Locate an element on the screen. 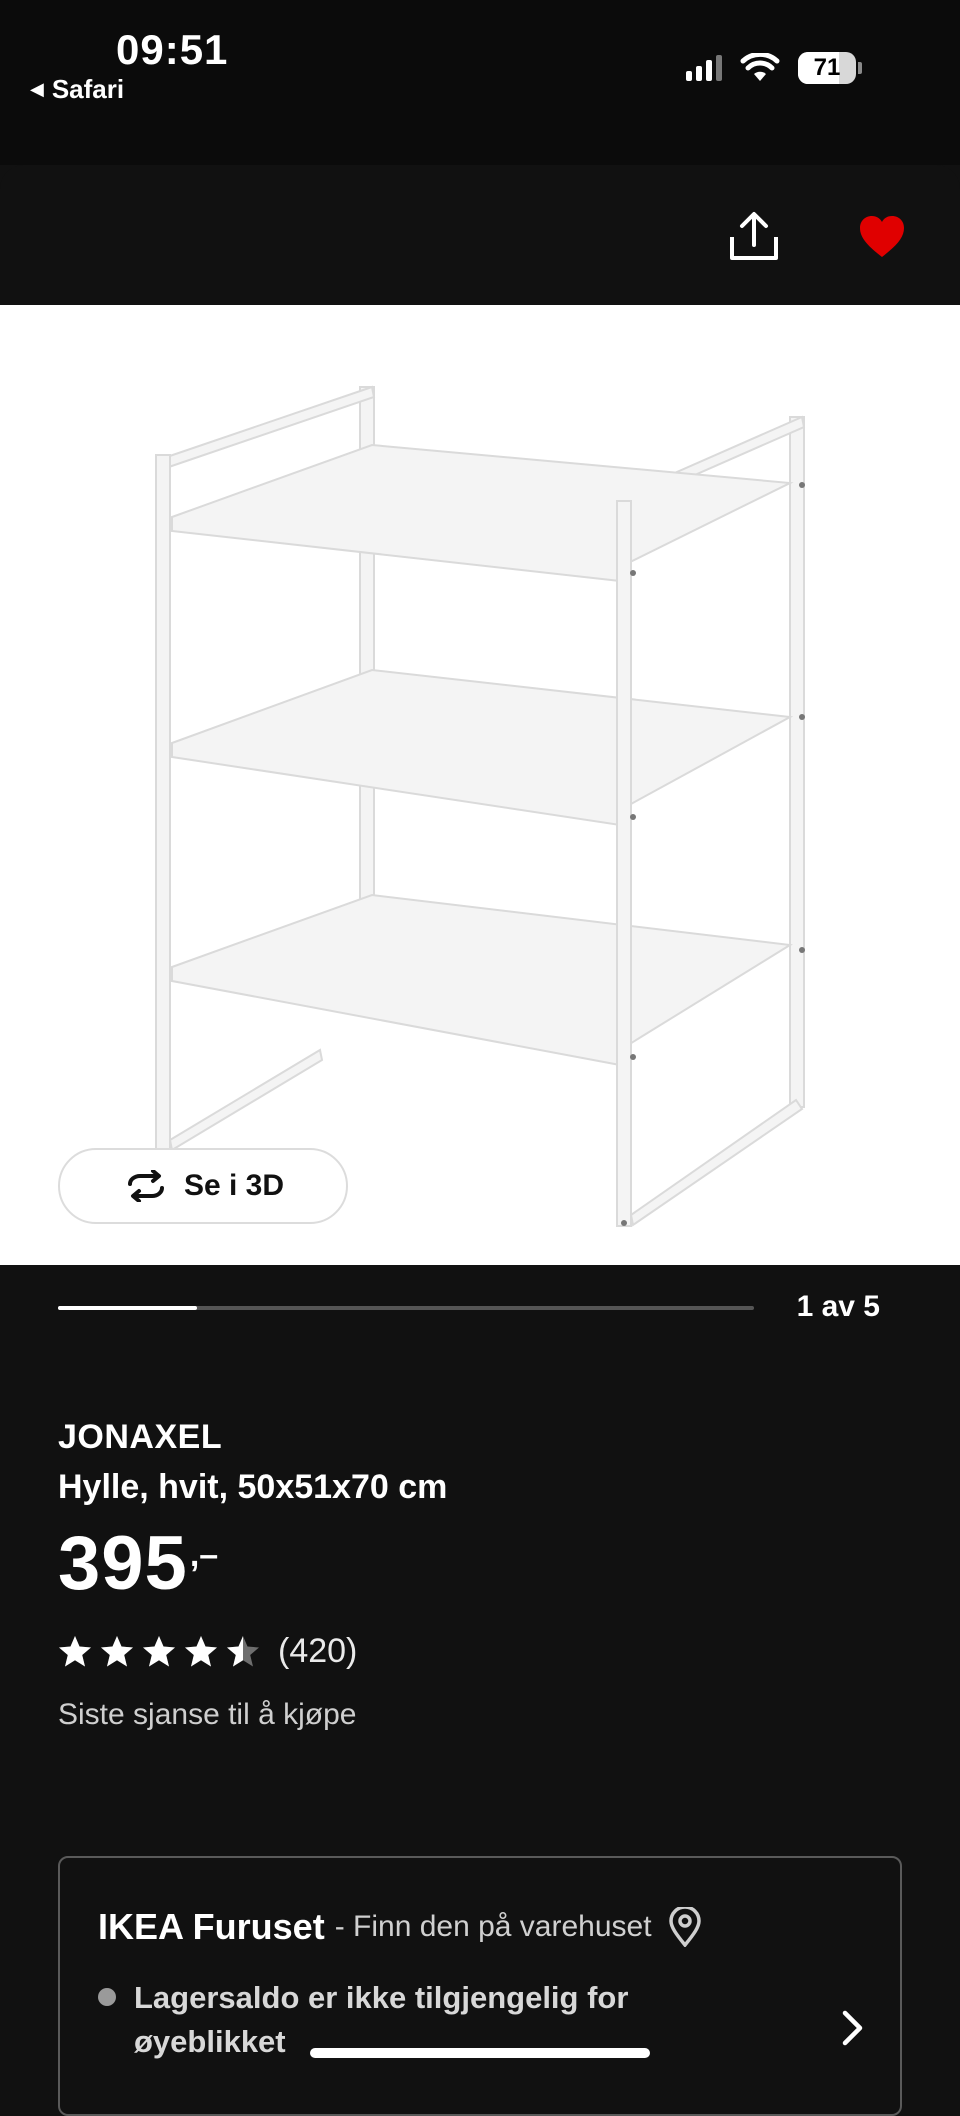 This screenshot has height=2116, width=960. home-indicator is located at coordinates (480, 2053).